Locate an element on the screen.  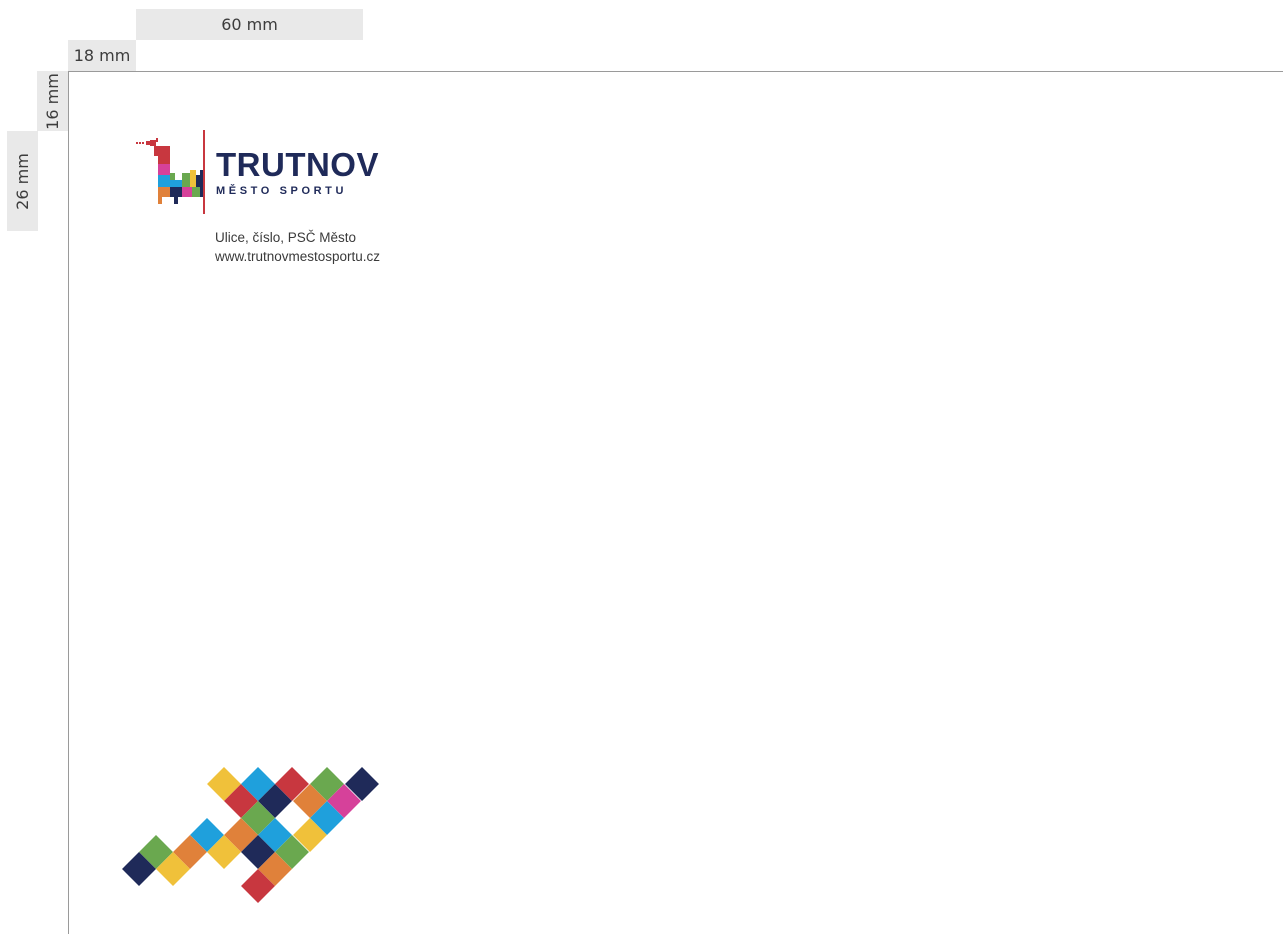
address-line-web: www.trutnovmestosportu.cz is located at coordinates (298, 256).